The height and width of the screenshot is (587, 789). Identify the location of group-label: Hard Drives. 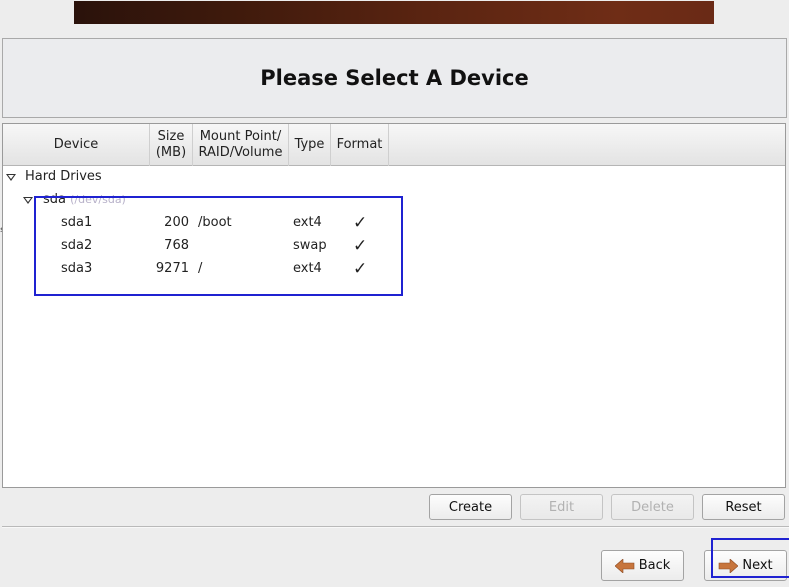
(63, 176).